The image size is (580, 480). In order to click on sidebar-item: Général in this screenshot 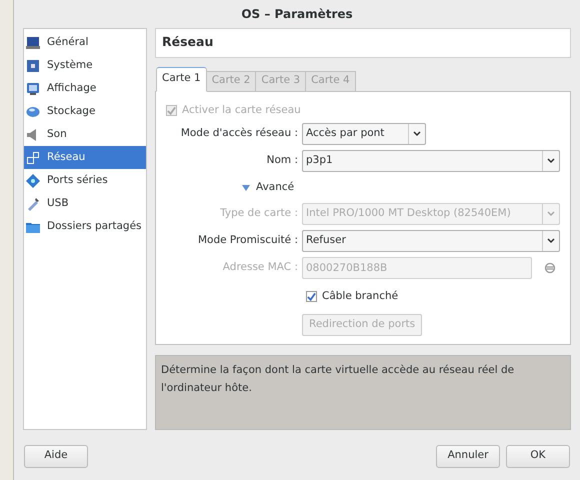, I will do `click(85, 42)`.